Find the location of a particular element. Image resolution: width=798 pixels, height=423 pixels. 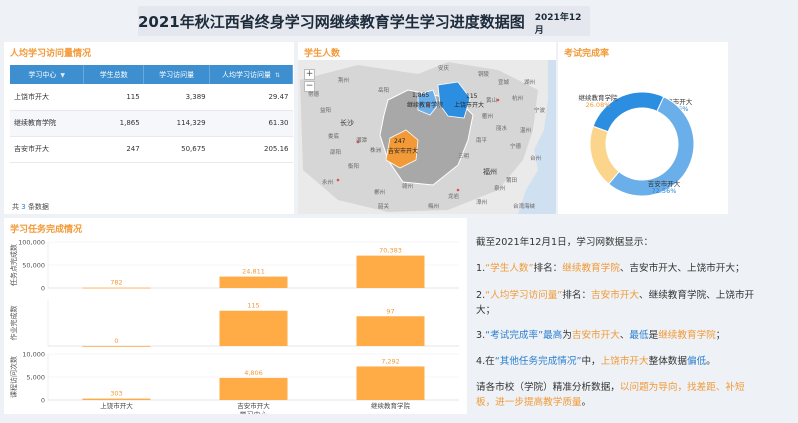

table-row: 继续教育学院 1,865 114,329 61.30 is located at coordinates (151, 123).